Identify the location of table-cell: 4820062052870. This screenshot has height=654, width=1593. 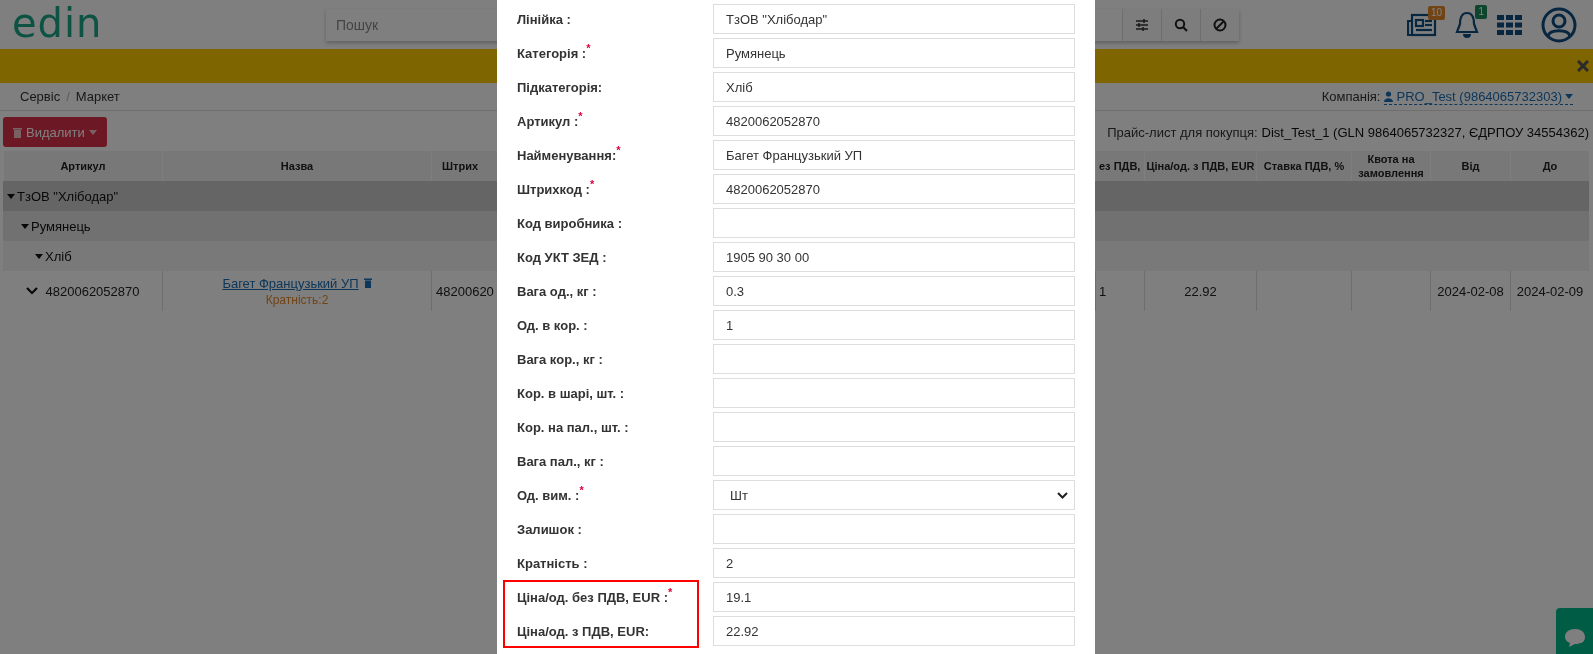
(92, 291).